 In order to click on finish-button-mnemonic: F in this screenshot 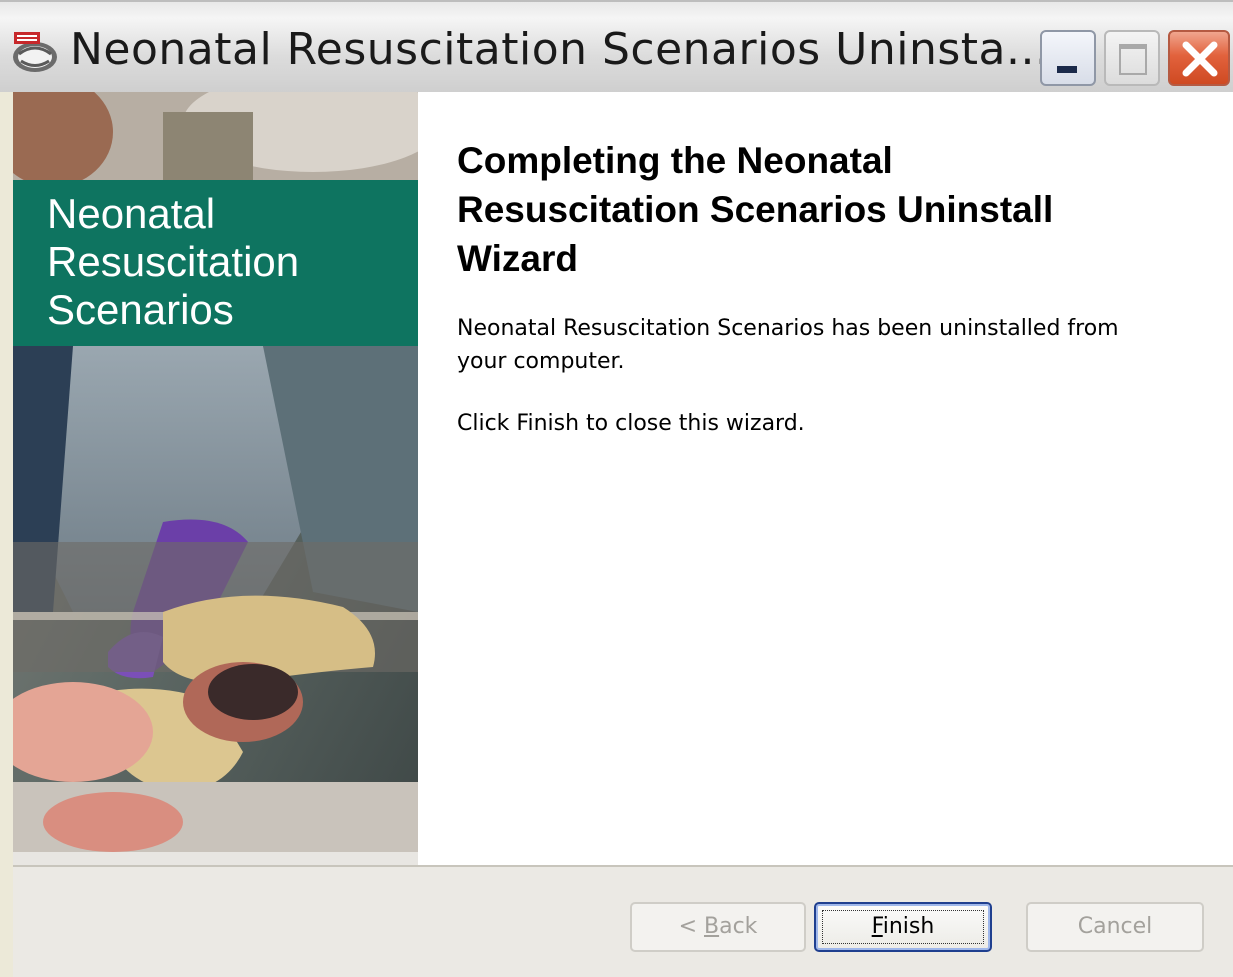, I will do `click(877, 926)`.